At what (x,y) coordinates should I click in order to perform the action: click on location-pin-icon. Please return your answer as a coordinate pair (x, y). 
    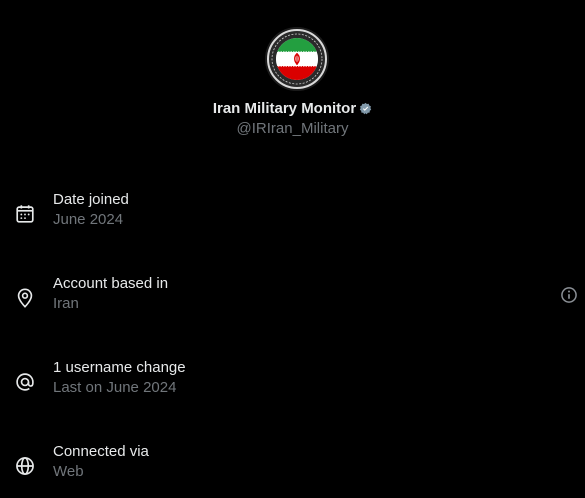
    Looking at the image, I should click on (25, 298).